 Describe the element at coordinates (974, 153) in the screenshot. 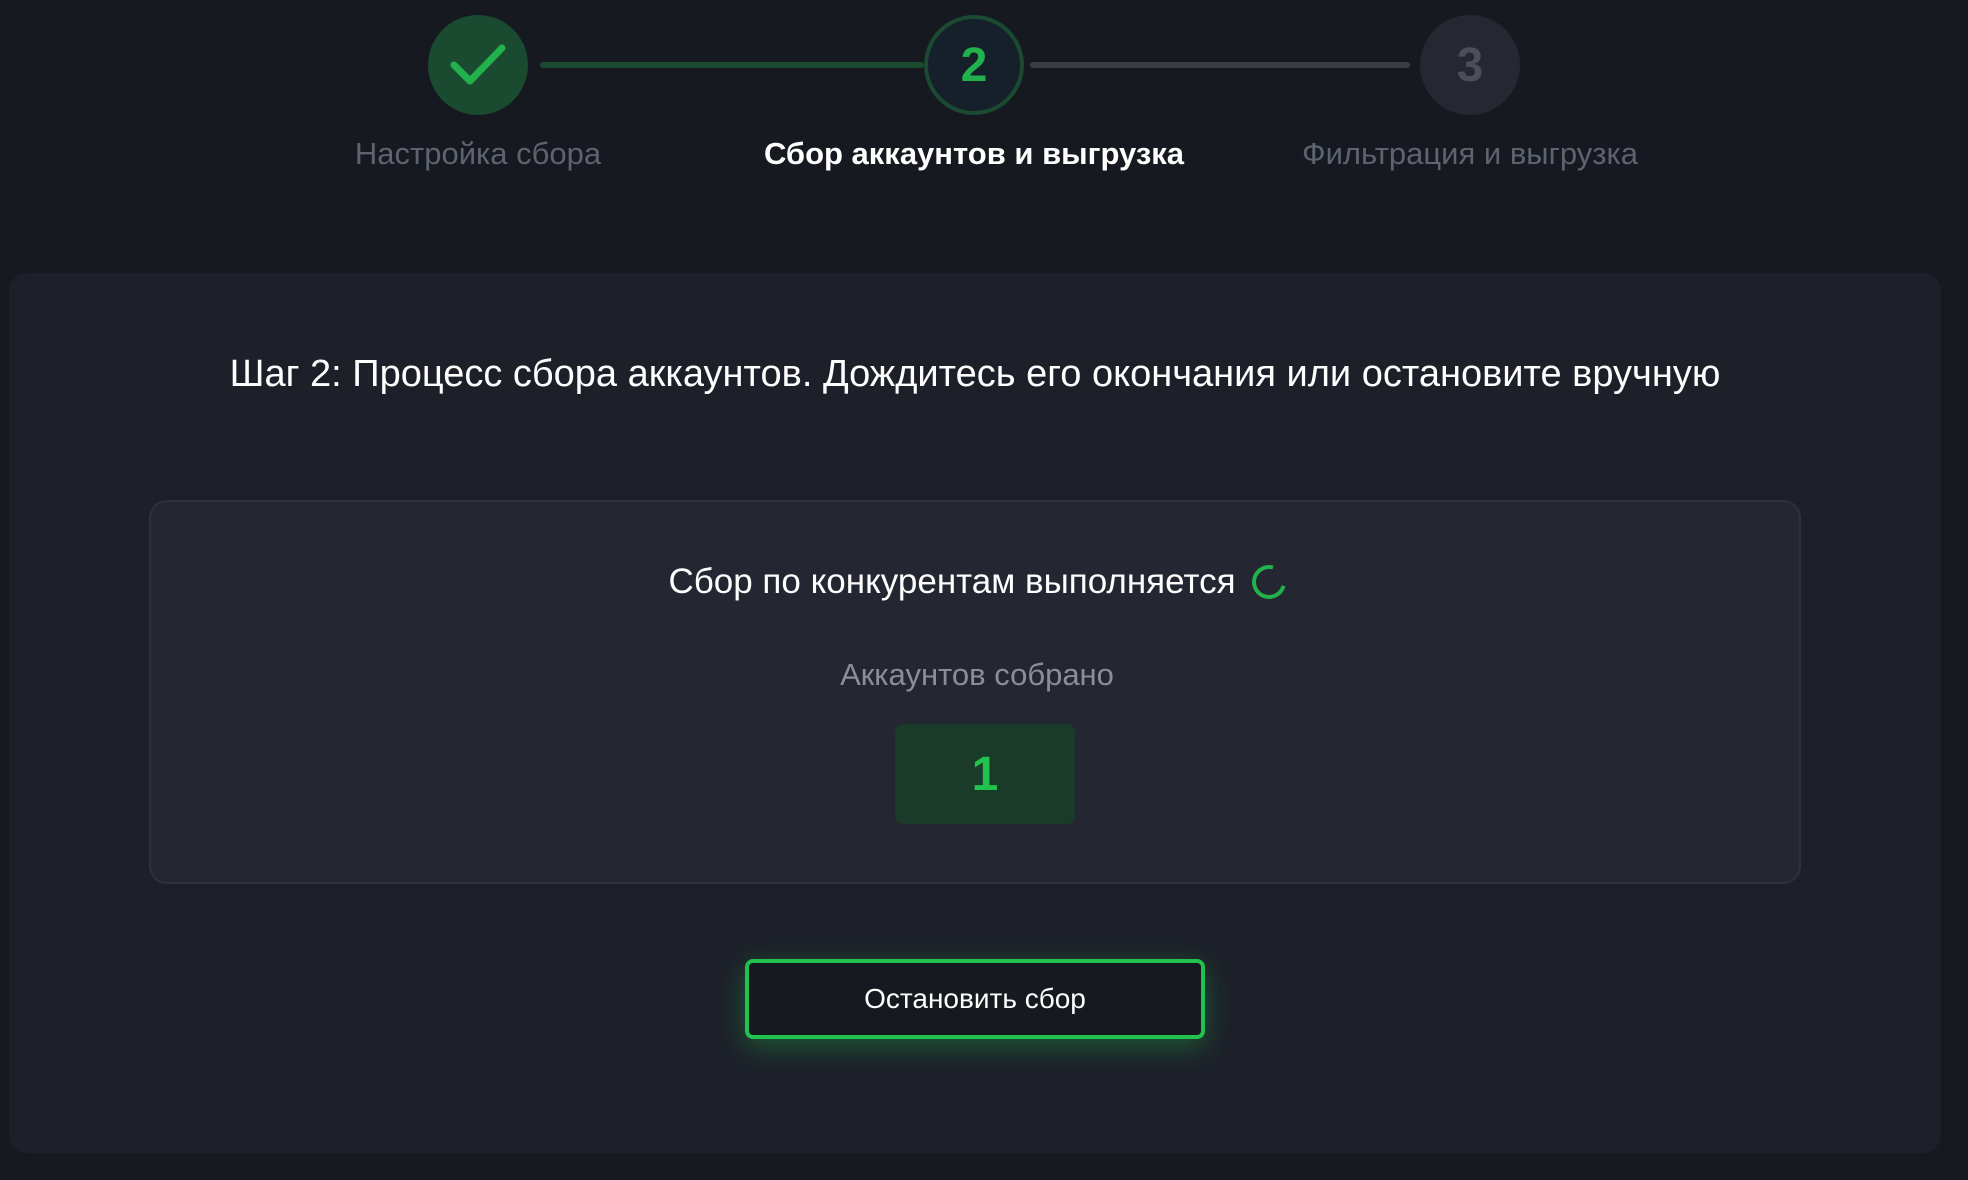

I see `step-2-label: Сбор аккаунтов и выгрузка` at that location.